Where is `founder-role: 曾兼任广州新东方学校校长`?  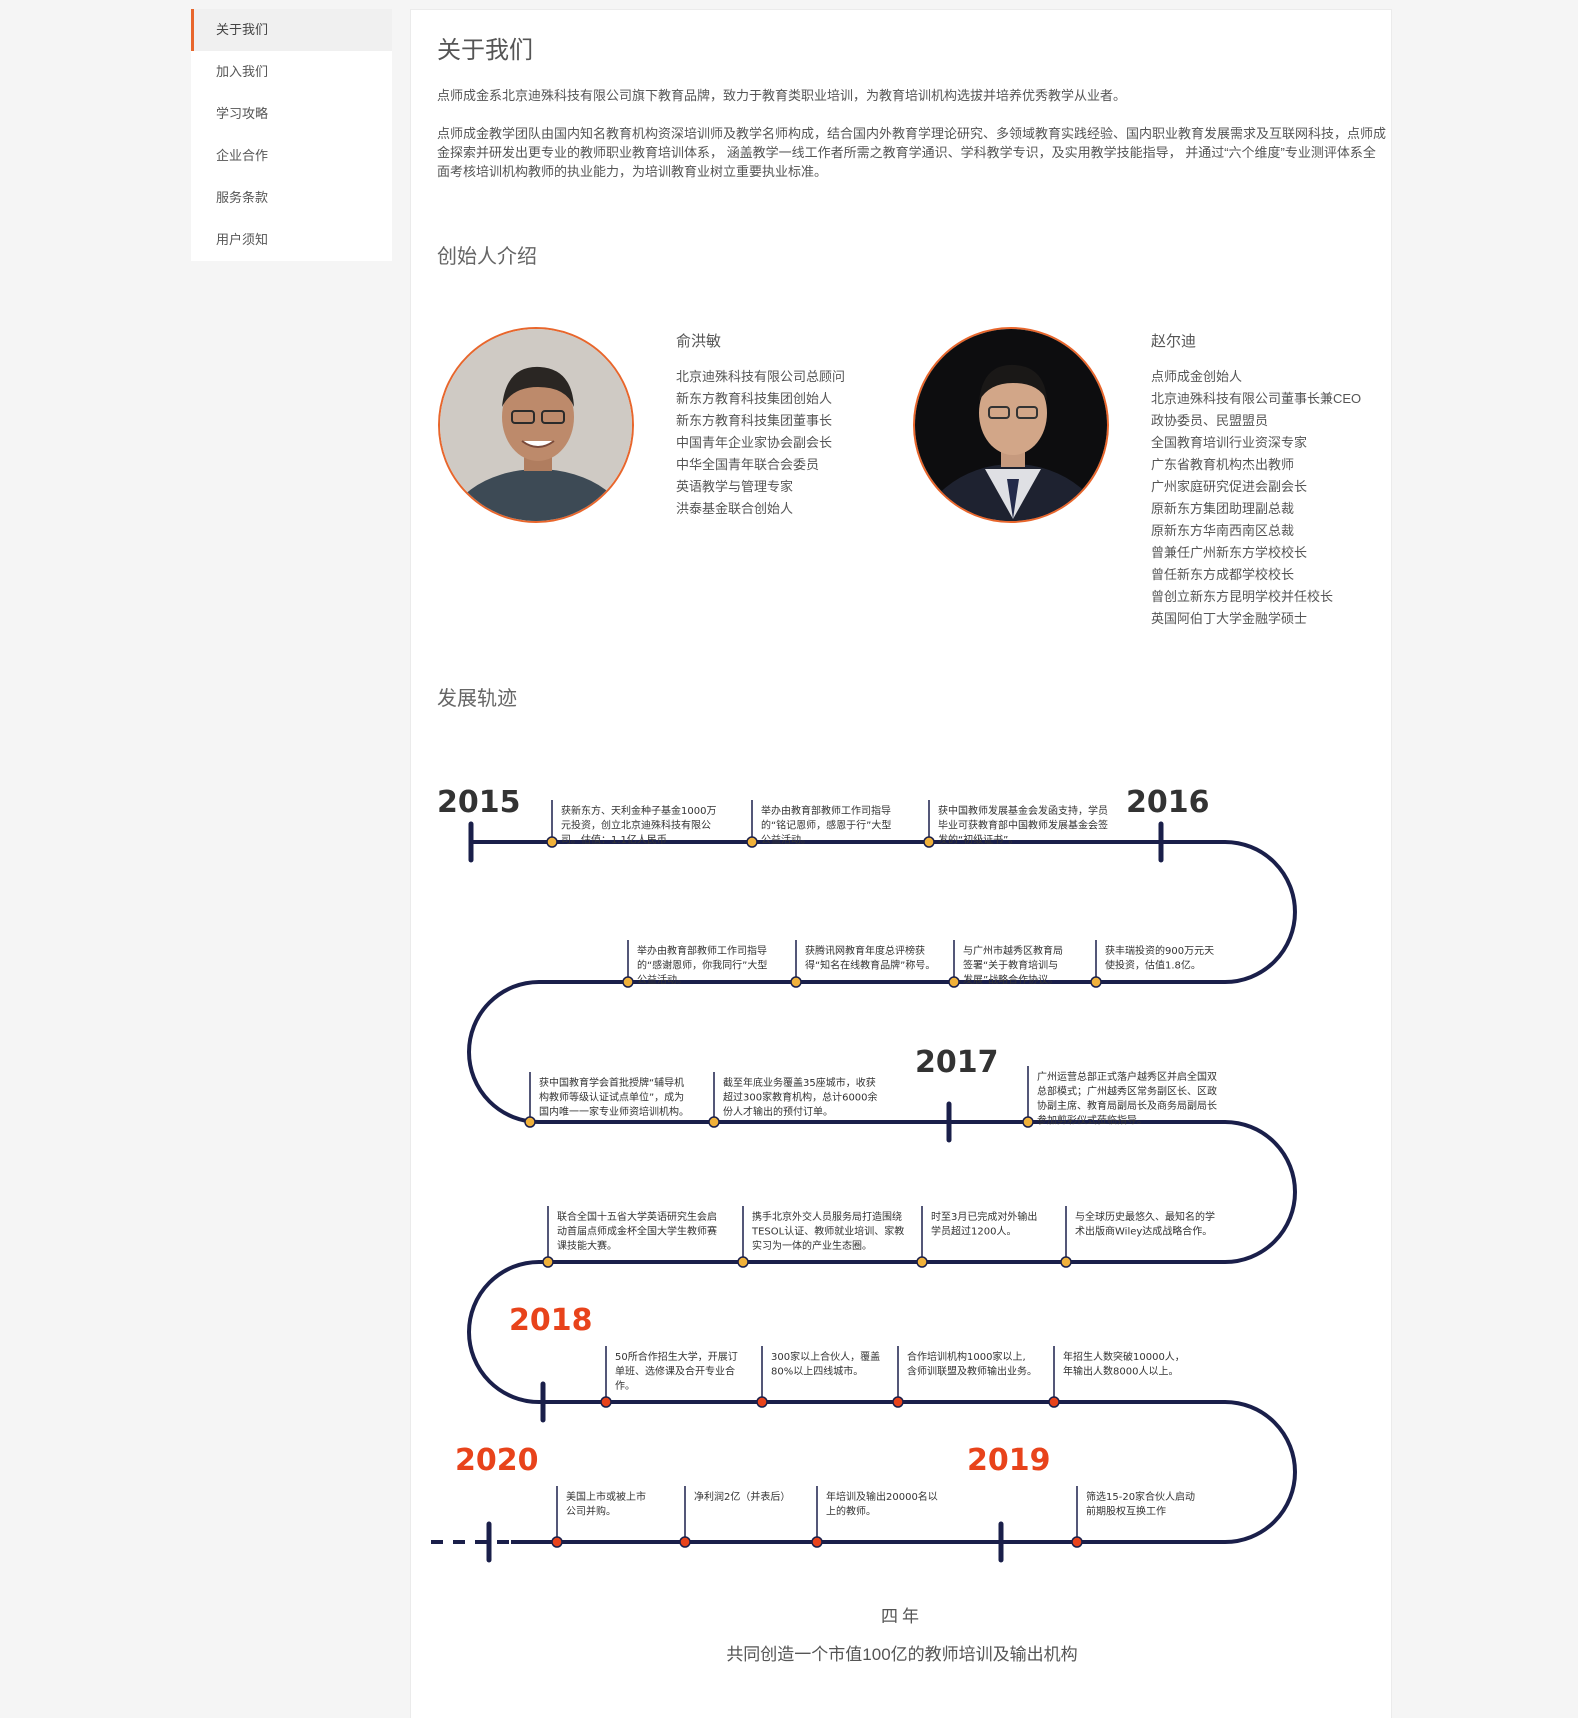 founder-role: 曾兼任广州新东方学校校长 is located at coordinates (1229, 552).